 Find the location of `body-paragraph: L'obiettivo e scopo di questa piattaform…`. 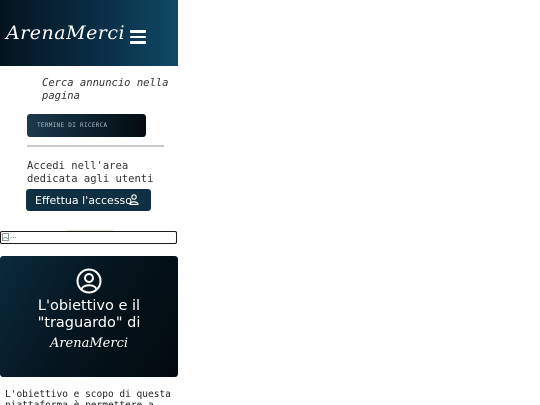

body-paragraph: L'obiettivo e scopo di questa piattaform… is located at coordinates (88, 397).